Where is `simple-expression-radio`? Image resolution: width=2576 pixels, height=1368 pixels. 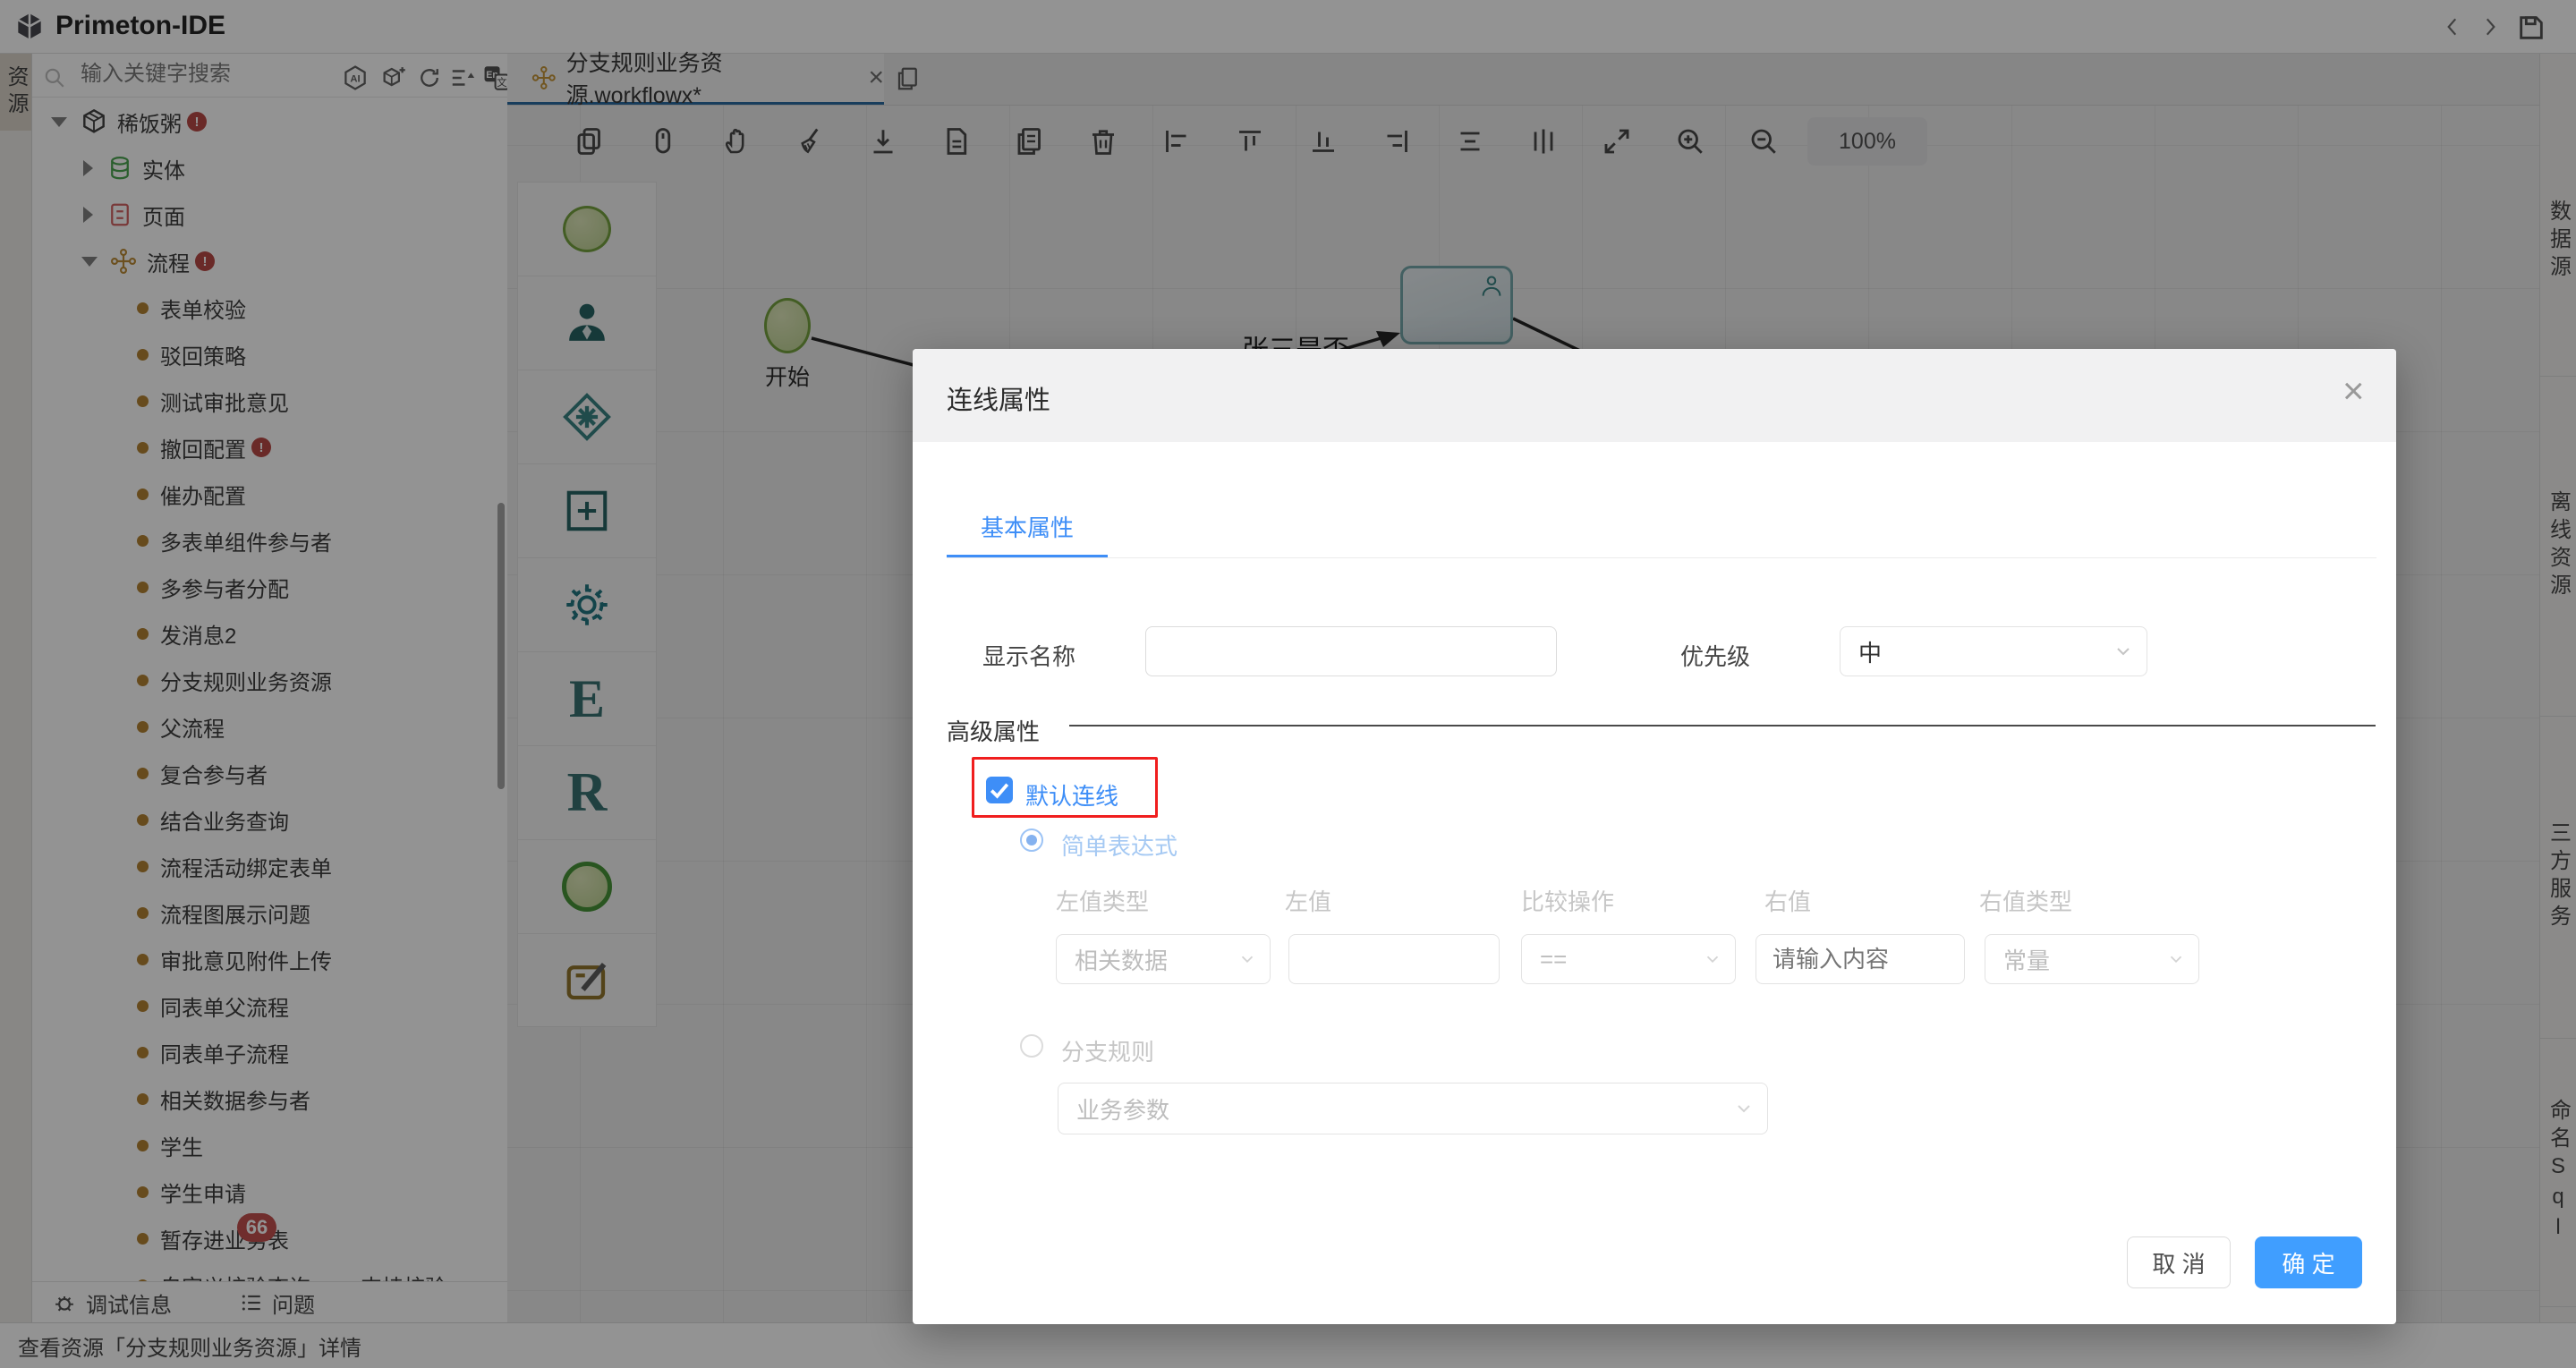 simple-expression-radio is located at coordinates (1031, 840).